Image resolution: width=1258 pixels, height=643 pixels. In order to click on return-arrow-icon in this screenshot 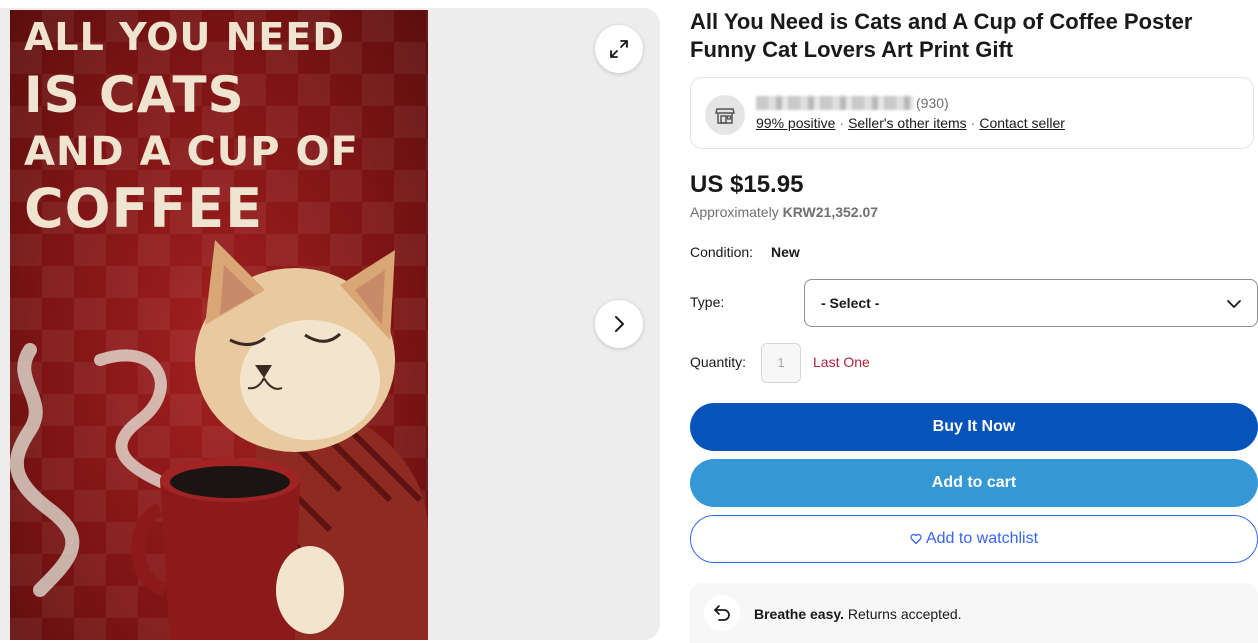, I will do `click(722, 613)`.